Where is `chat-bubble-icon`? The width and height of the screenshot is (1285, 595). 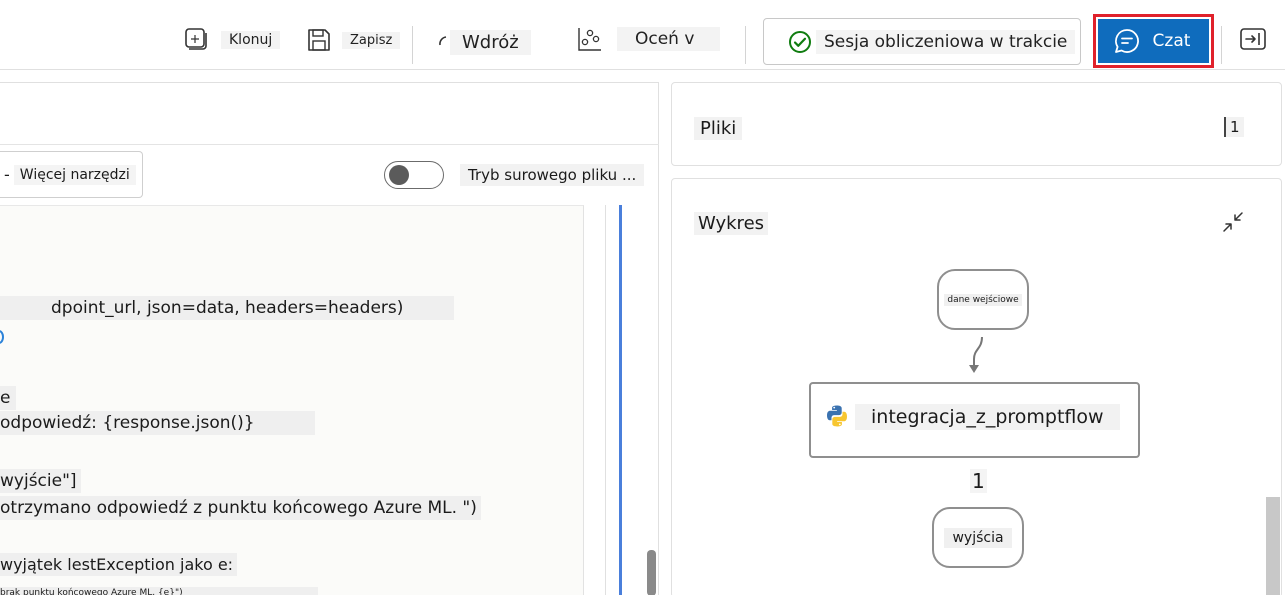 chat-bubble-icon is located at coordinates (1126, 41).